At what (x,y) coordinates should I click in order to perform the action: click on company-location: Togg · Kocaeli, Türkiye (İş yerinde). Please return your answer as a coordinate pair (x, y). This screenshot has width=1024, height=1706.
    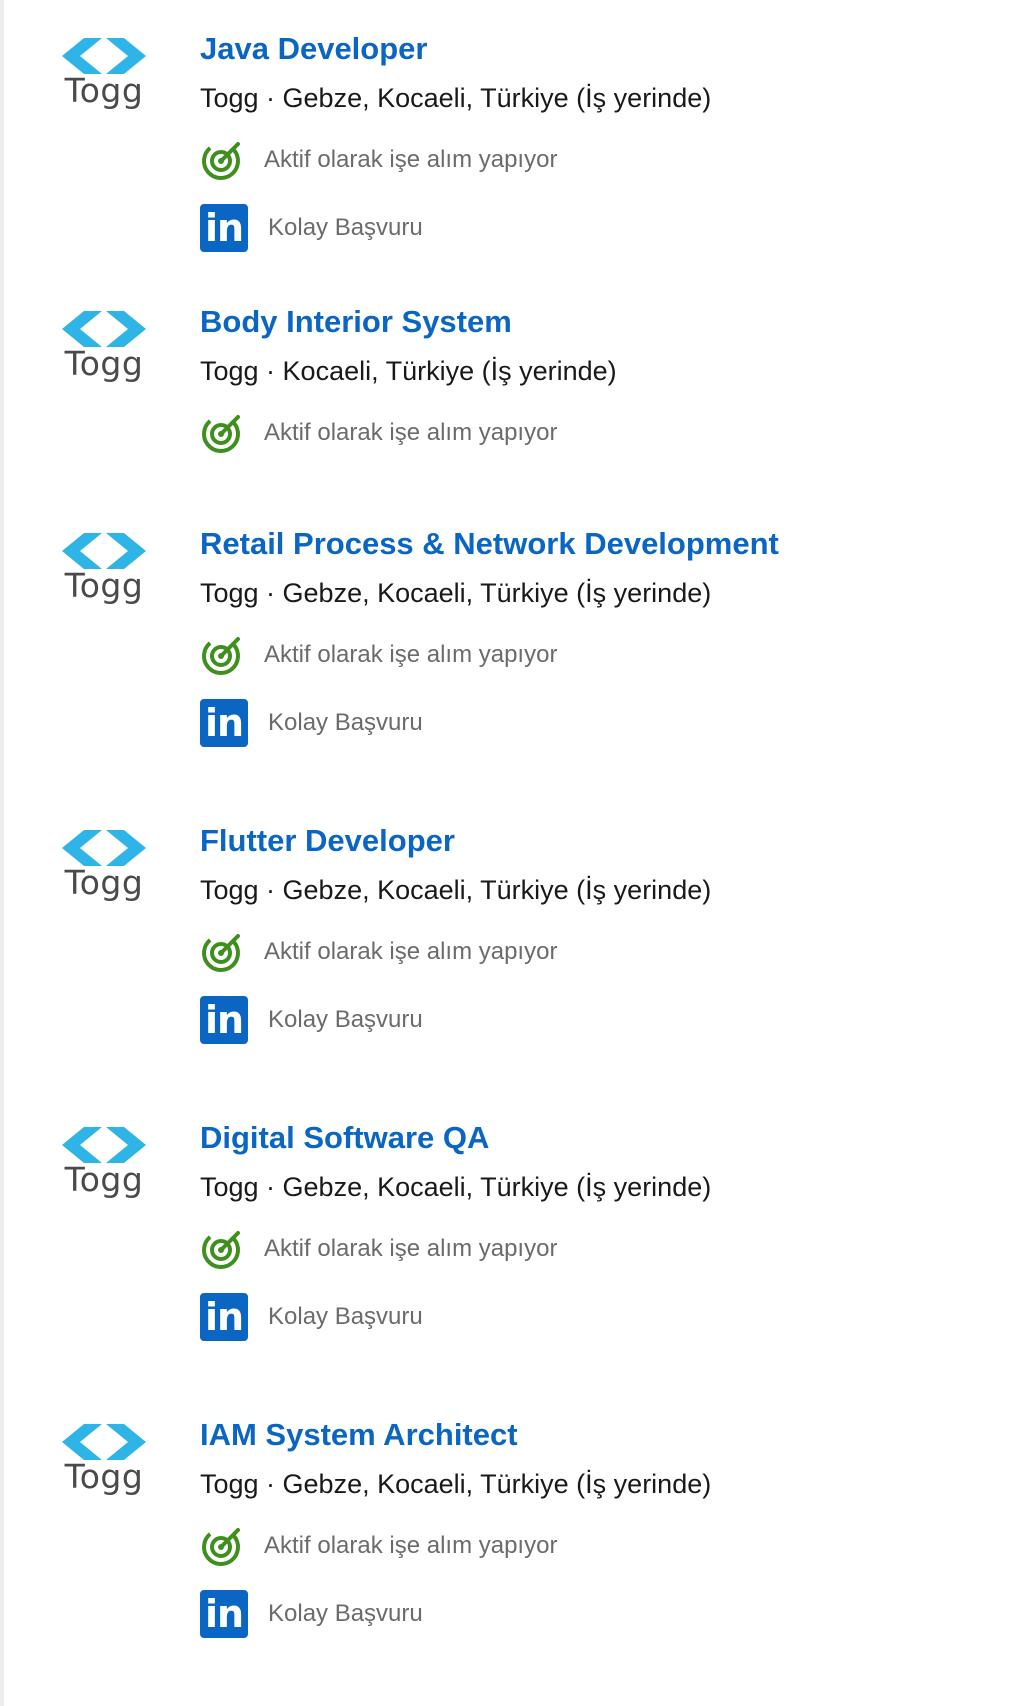
    Looking at the image, I should click on (408, 371).